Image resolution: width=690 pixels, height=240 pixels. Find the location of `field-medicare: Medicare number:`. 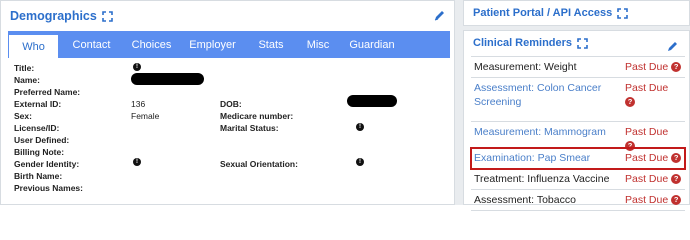

field-medicare: Medicare number: is located at coordinates (256, 116).